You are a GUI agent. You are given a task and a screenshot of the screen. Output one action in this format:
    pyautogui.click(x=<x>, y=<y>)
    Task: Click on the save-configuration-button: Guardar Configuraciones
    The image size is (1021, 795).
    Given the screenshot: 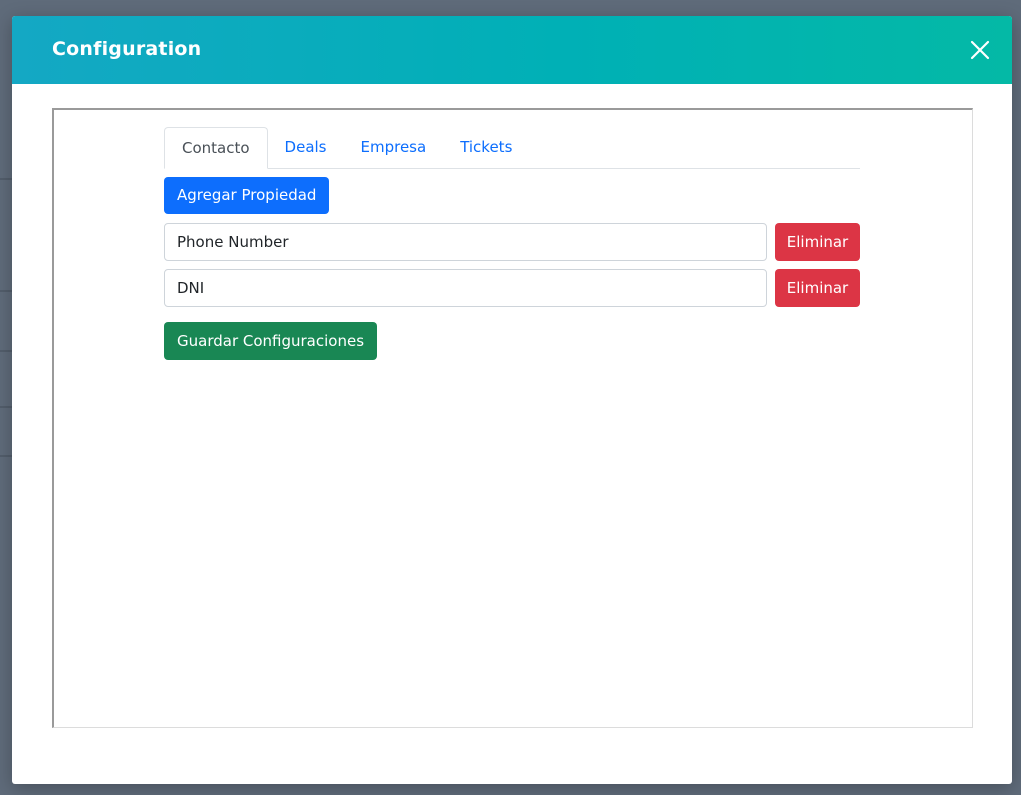 What is the action you would take?
    pyautogui.click(x=271, y=341)
    